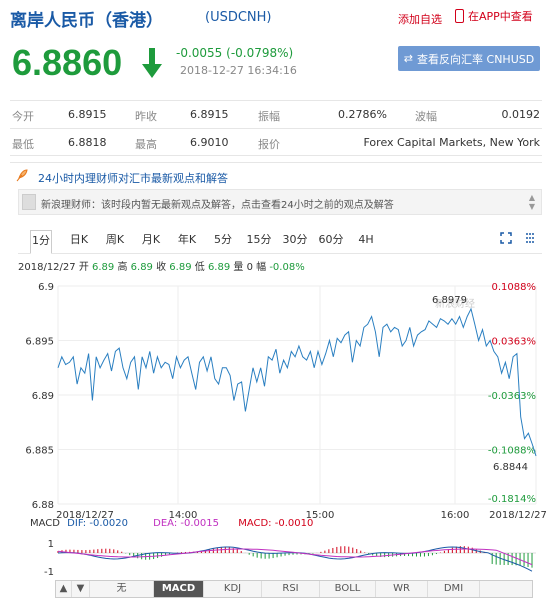 The height and width of the screenshot is (602, 550). What do you see at coordinates (269, 144) in the screenshot?
I see `quote-source-label: 报价` at bounding box center [269, 144].